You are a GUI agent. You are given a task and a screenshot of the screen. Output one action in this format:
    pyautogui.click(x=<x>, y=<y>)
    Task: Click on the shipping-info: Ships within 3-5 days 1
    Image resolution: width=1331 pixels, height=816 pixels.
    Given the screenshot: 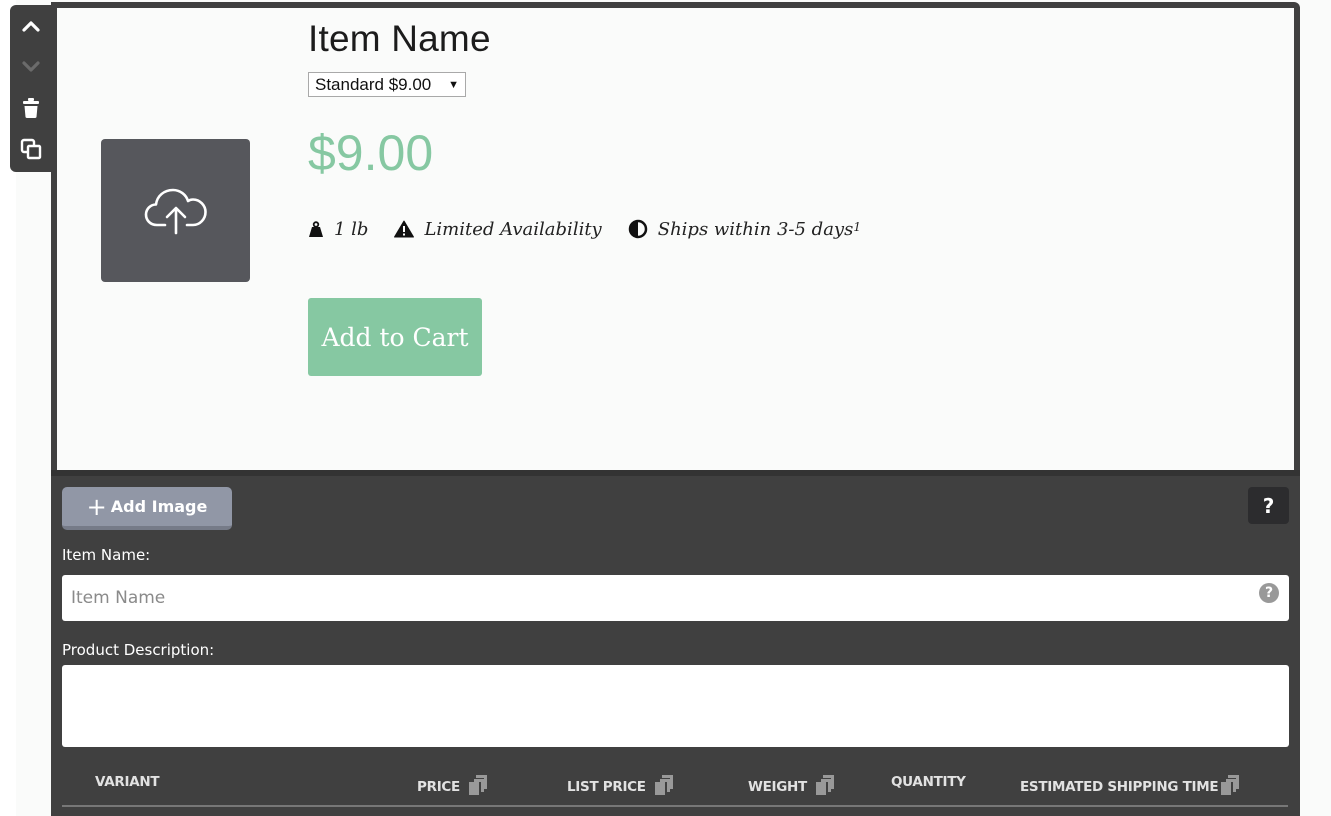 What is the action you would take?
    pyautogui.click(x=744, y=229)
    